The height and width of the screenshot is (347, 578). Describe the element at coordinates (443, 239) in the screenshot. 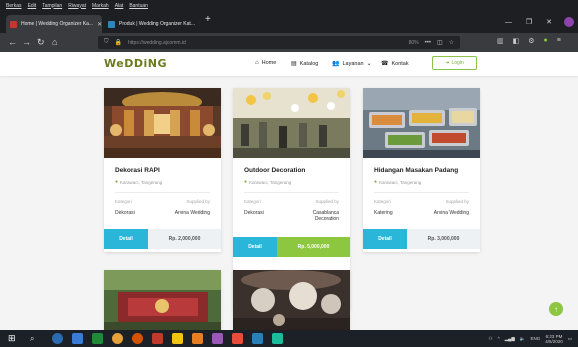

I see `price-tag: Rp. 3,000,000` at that location.